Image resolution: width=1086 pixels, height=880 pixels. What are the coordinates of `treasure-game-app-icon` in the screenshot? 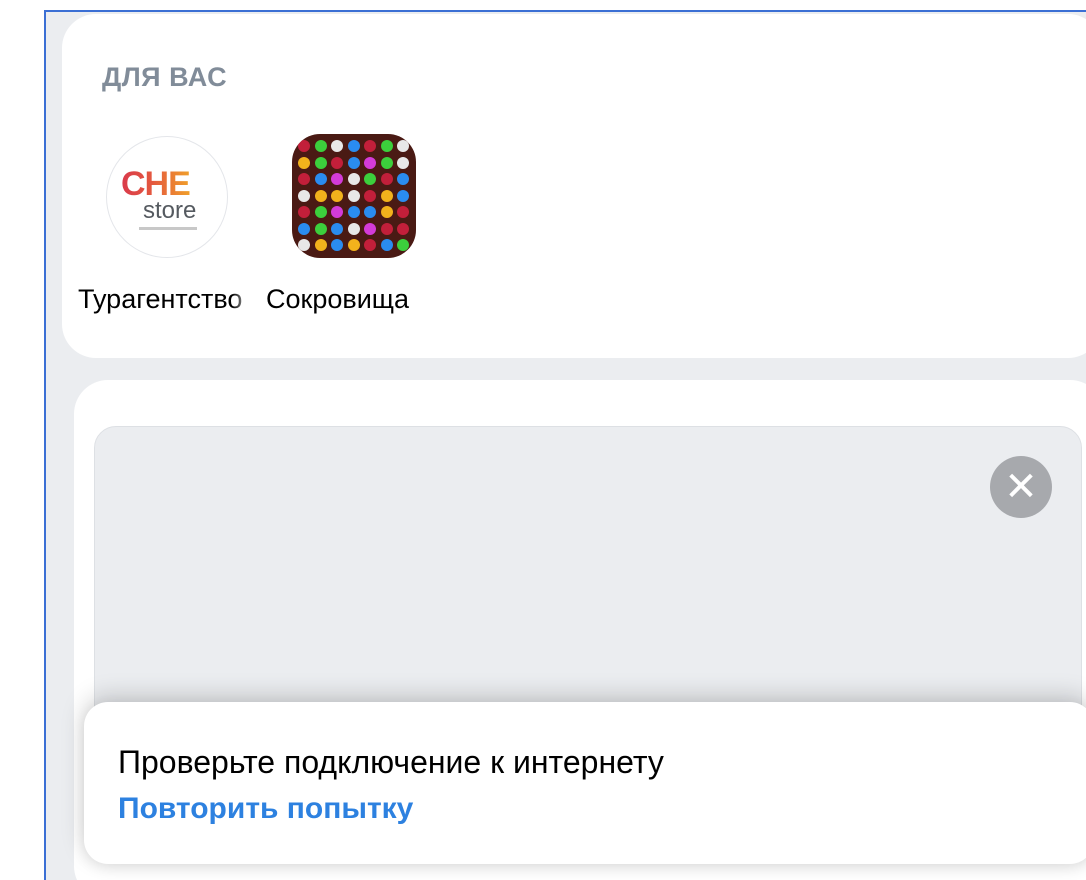 It's located at (354, 196).